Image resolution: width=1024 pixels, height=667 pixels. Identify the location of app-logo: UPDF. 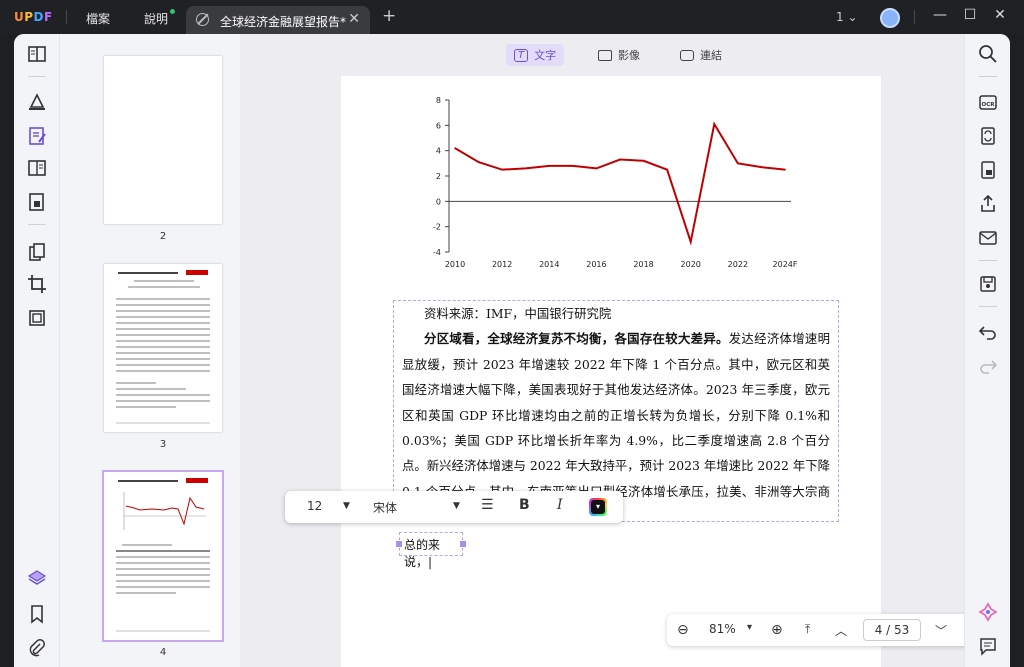
(33, 17).